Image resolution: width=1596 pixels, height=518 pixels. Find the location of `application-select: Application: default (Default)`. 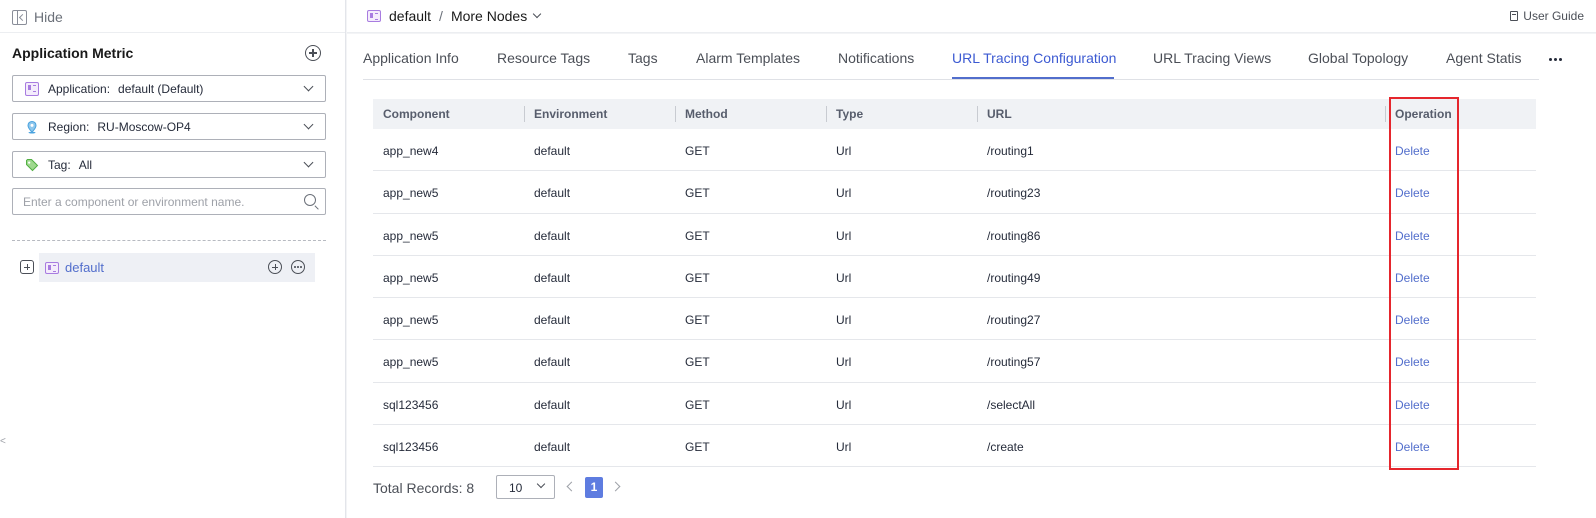

application-select: Application: default (Default) is located at coordinates (169, 88).